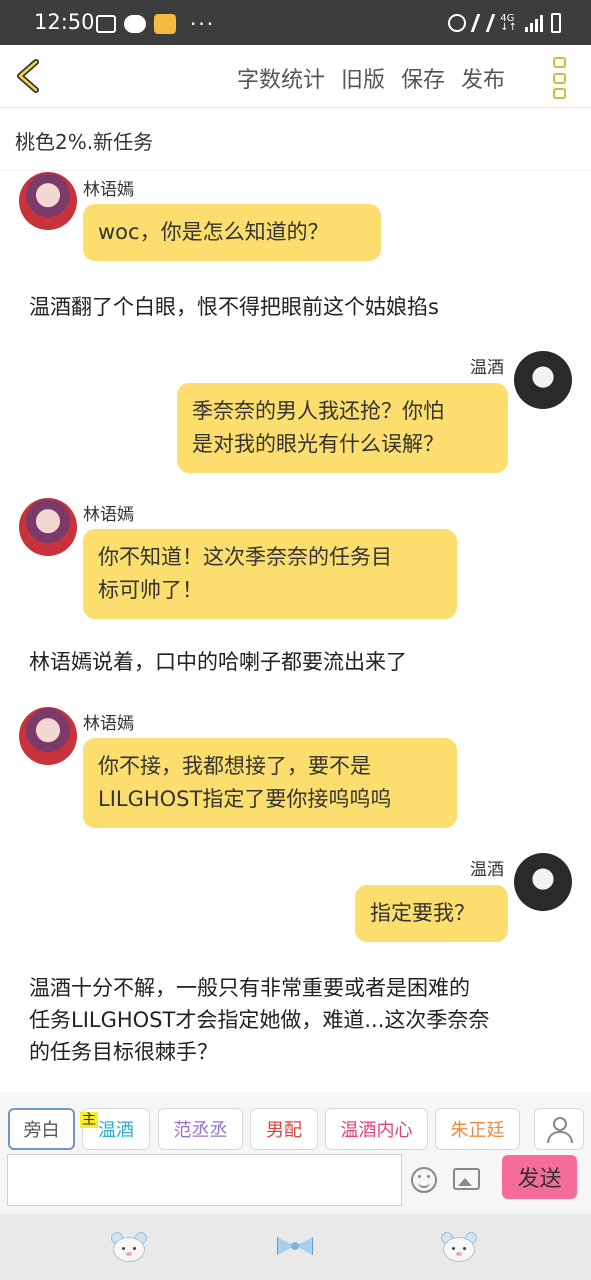  I want to click on narration-text: 温酒翻了个白眼，恨不得把眼前这个姑娘掐s, so click(299, 307).